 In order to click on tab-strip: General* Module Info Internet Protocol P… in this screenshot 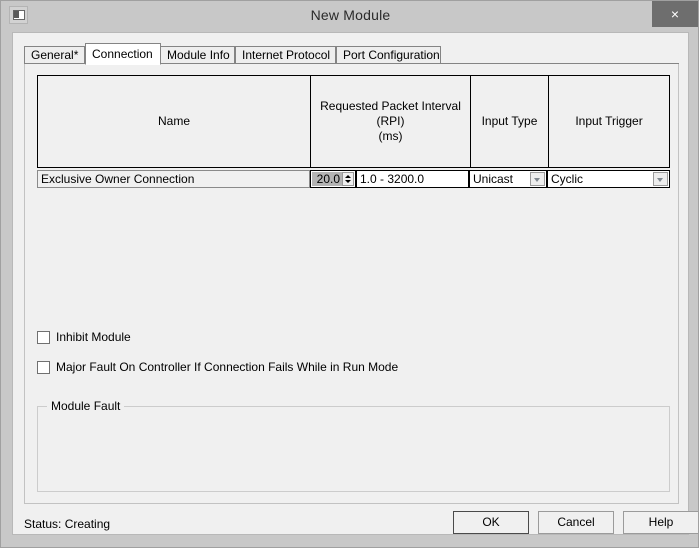, I will do `click(351, 54)`.